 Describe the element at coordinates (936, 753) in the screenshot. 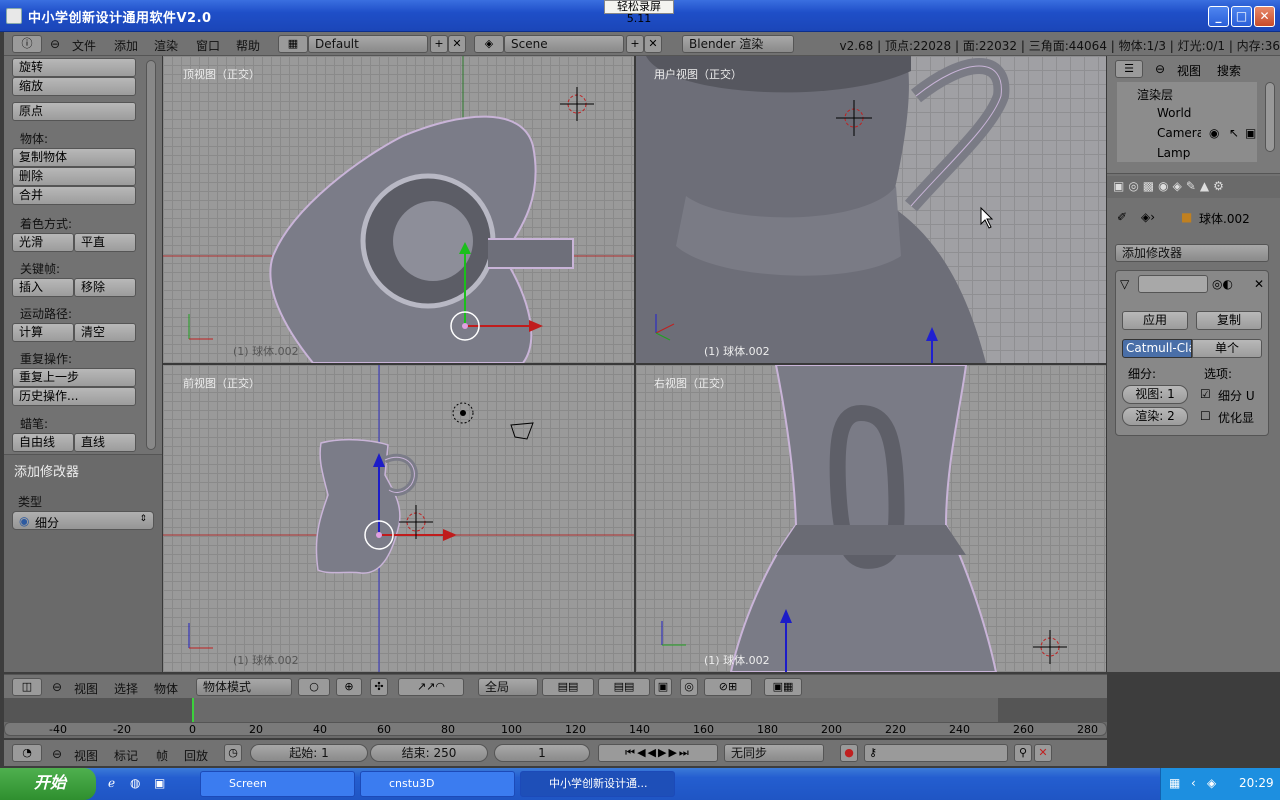

I see `keying-set-icon: ⚷` at that location.